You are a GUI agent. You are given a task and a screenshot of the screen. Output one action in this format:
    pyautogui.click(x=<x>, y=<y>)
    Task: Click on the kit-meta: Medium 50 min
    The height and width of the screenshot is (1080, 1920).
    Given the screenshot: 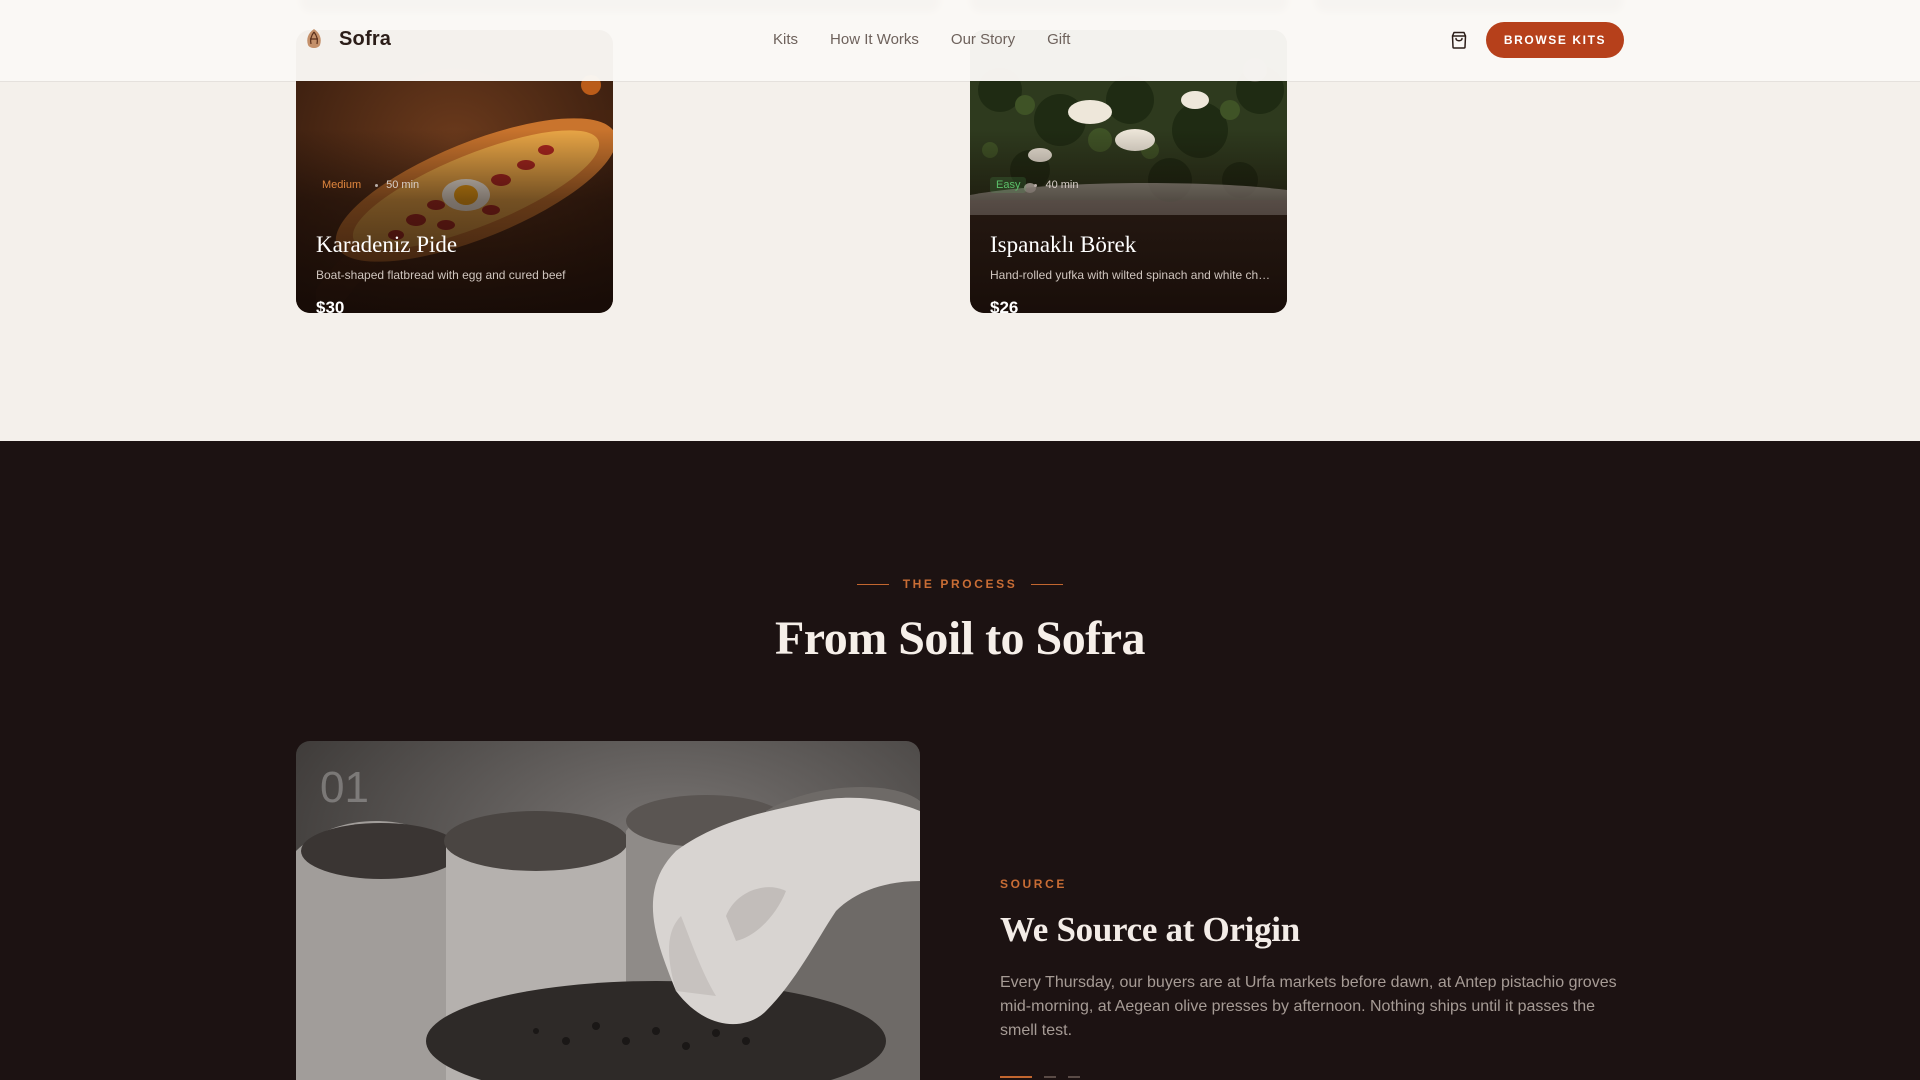 What is the action you would take?
    pyautogui.click(x=367, y=185)
    